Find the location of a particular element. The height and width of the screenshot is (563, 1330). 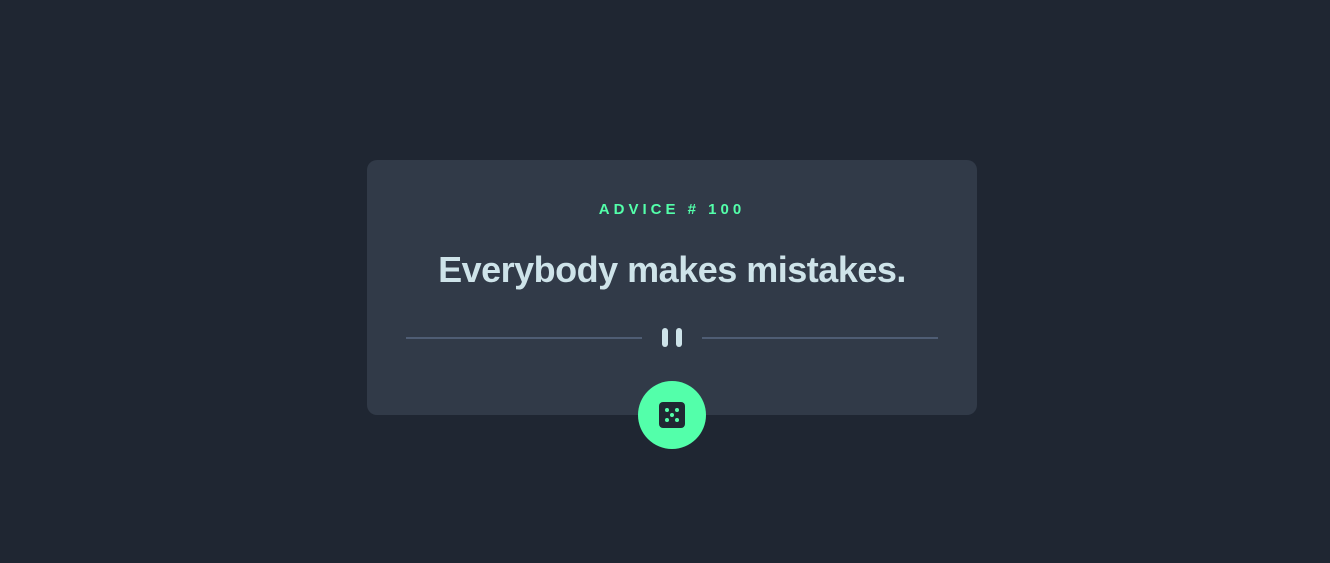

pause-icon is located at coordinates (672, 338).